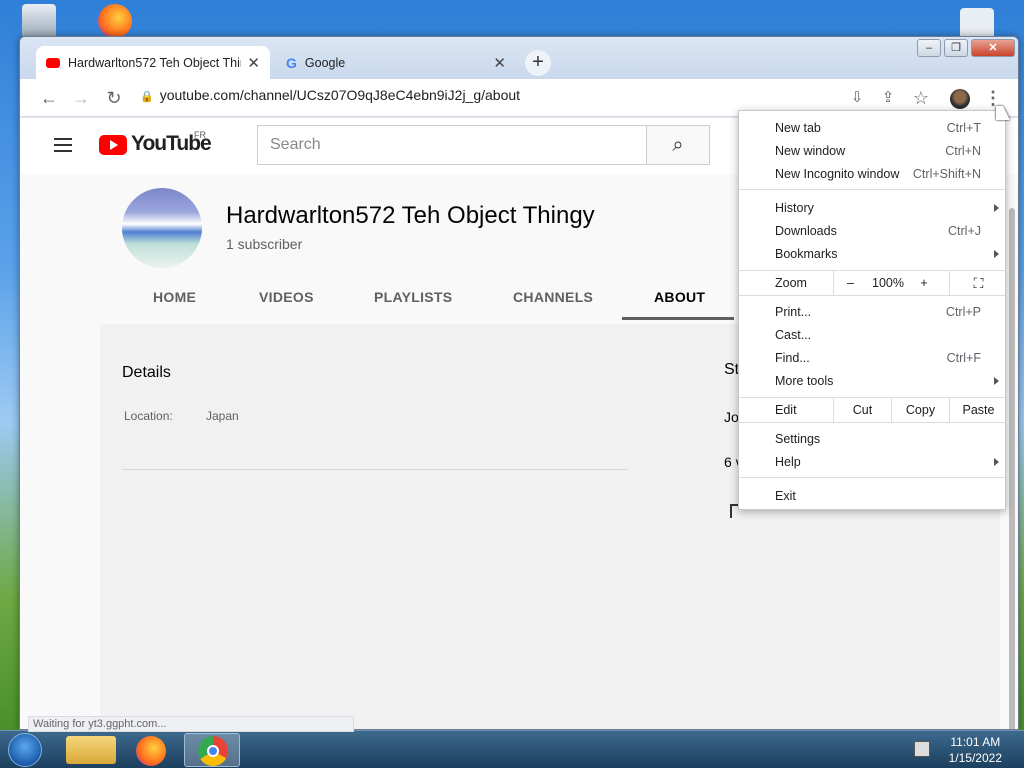 This screenshot has width=1024, height=768. I want to click on network-tray-icon, so click(922, 749).